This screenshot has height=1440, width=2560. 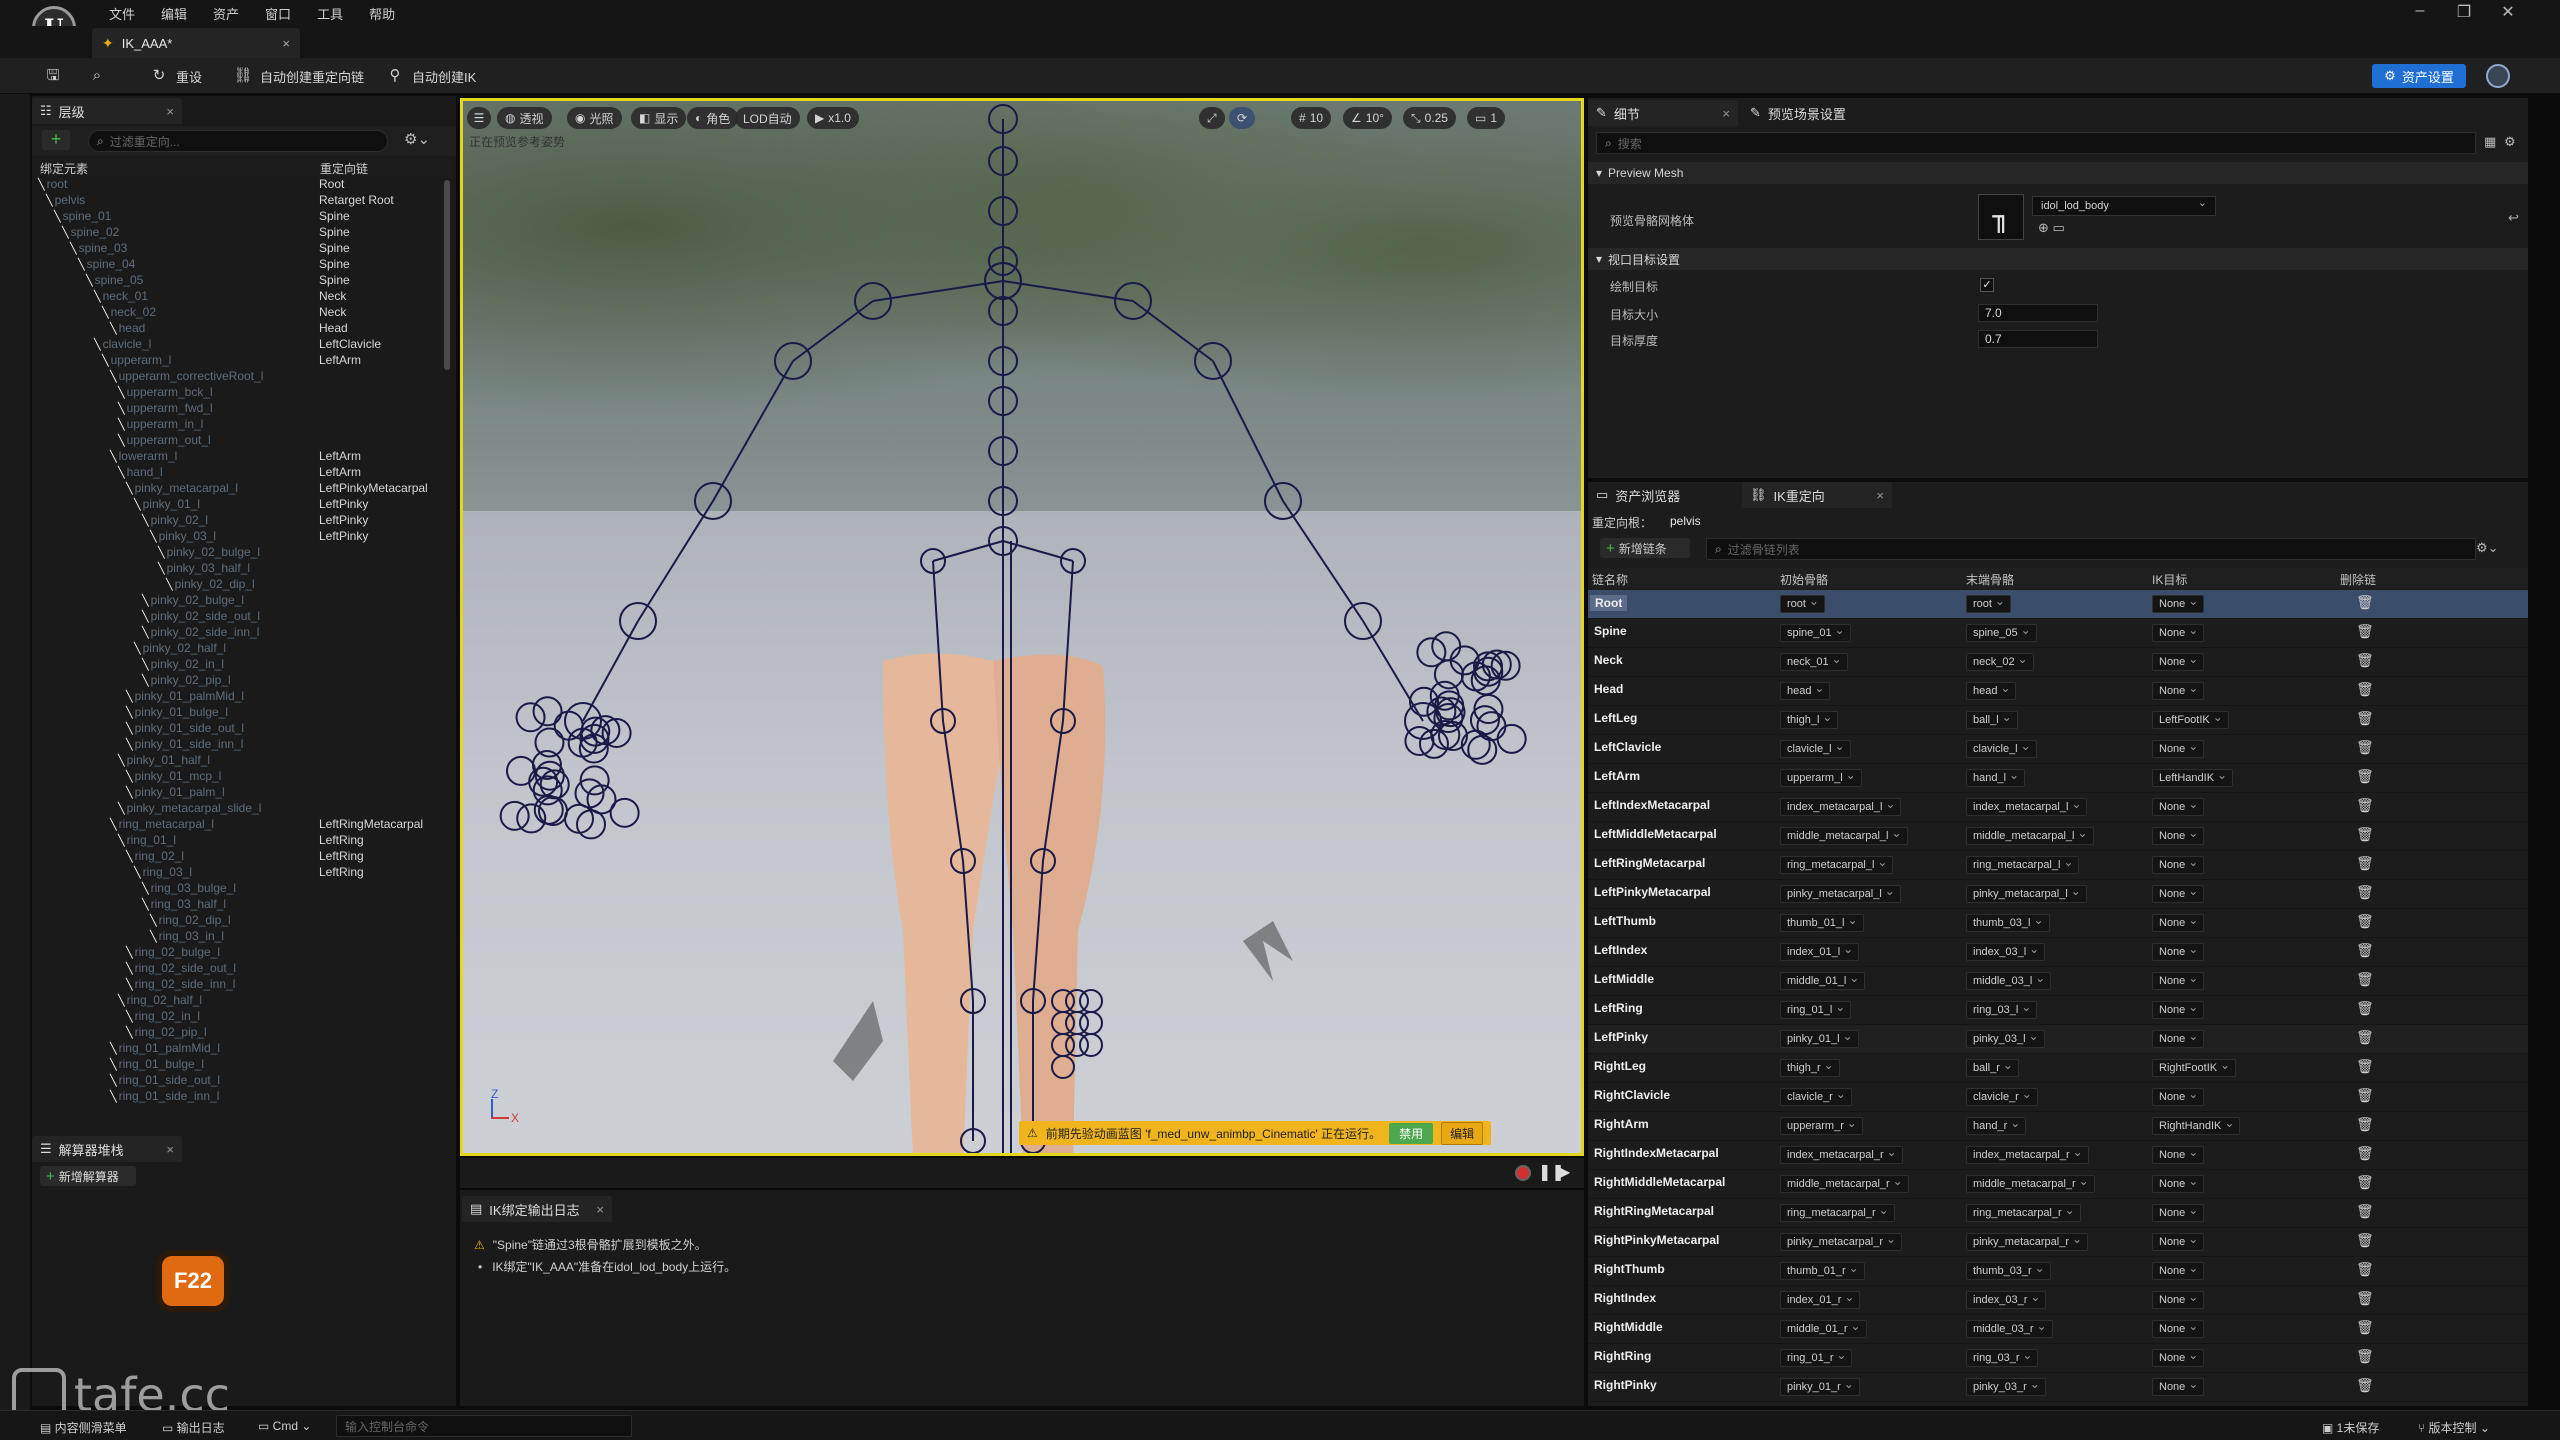 I want to click on tree-row: pinky_02_side_inn_l, so click(x=237, y=632).